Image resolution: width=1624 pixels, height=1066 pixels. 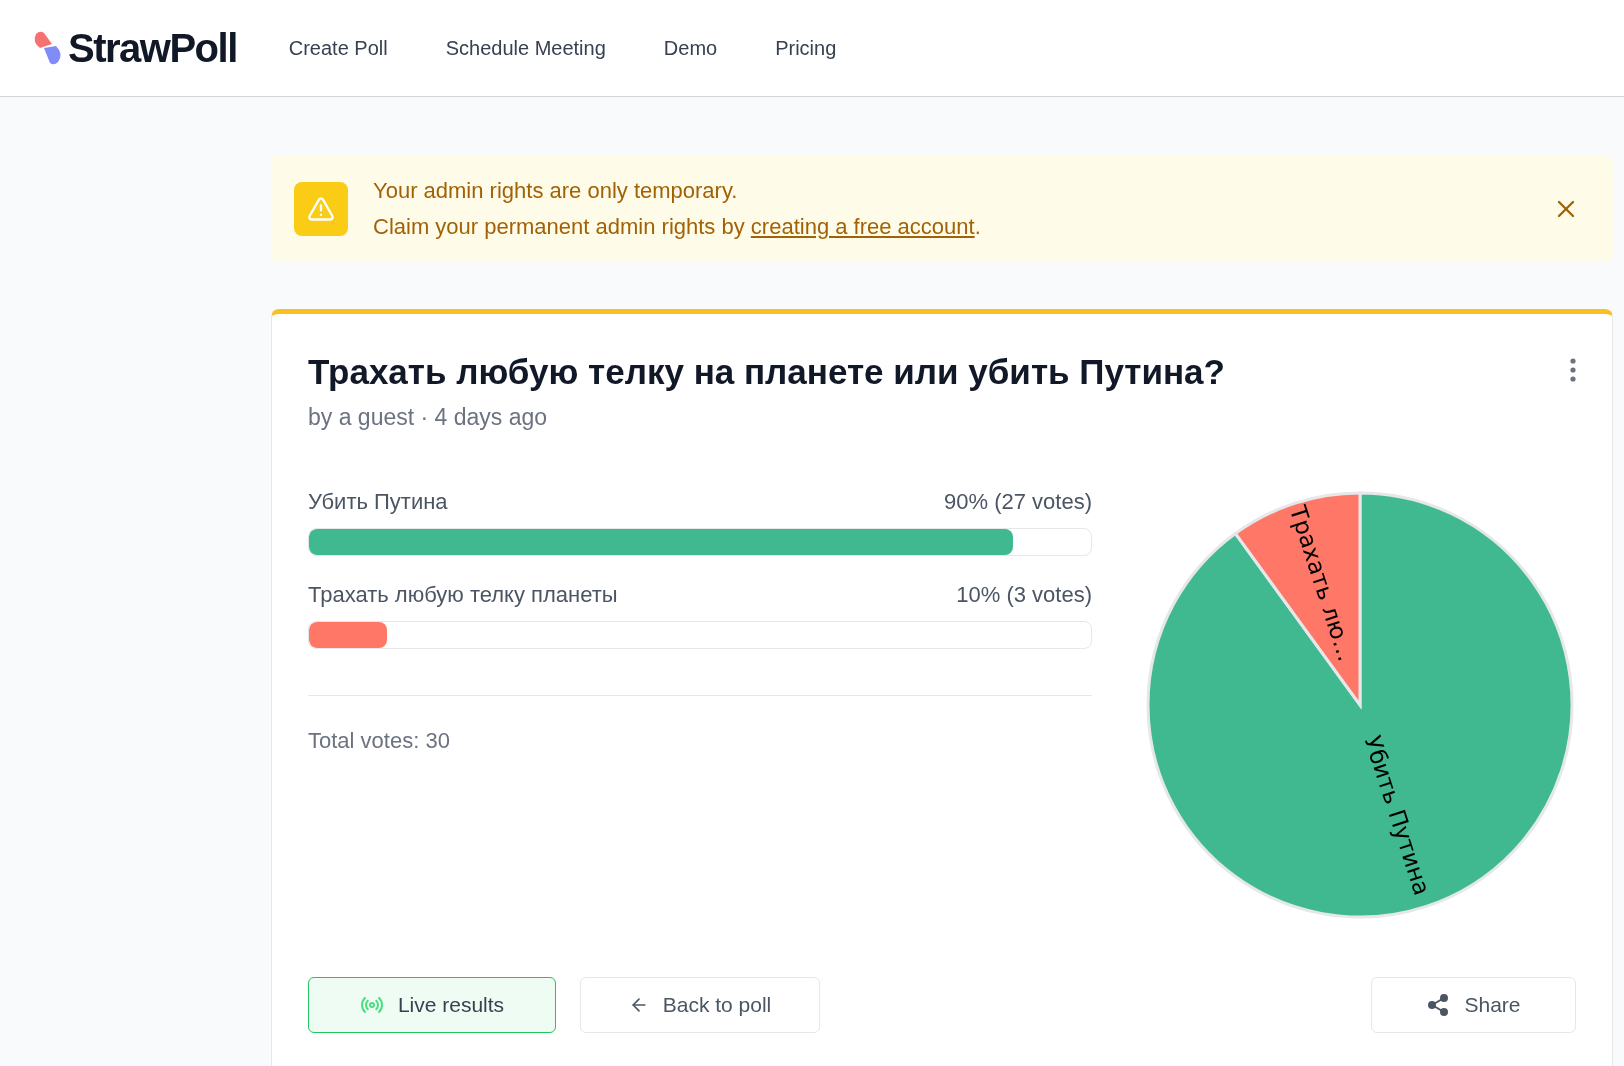 I want to click on option-label: Трахать любую телку планеты, so click(x=463, y=594).